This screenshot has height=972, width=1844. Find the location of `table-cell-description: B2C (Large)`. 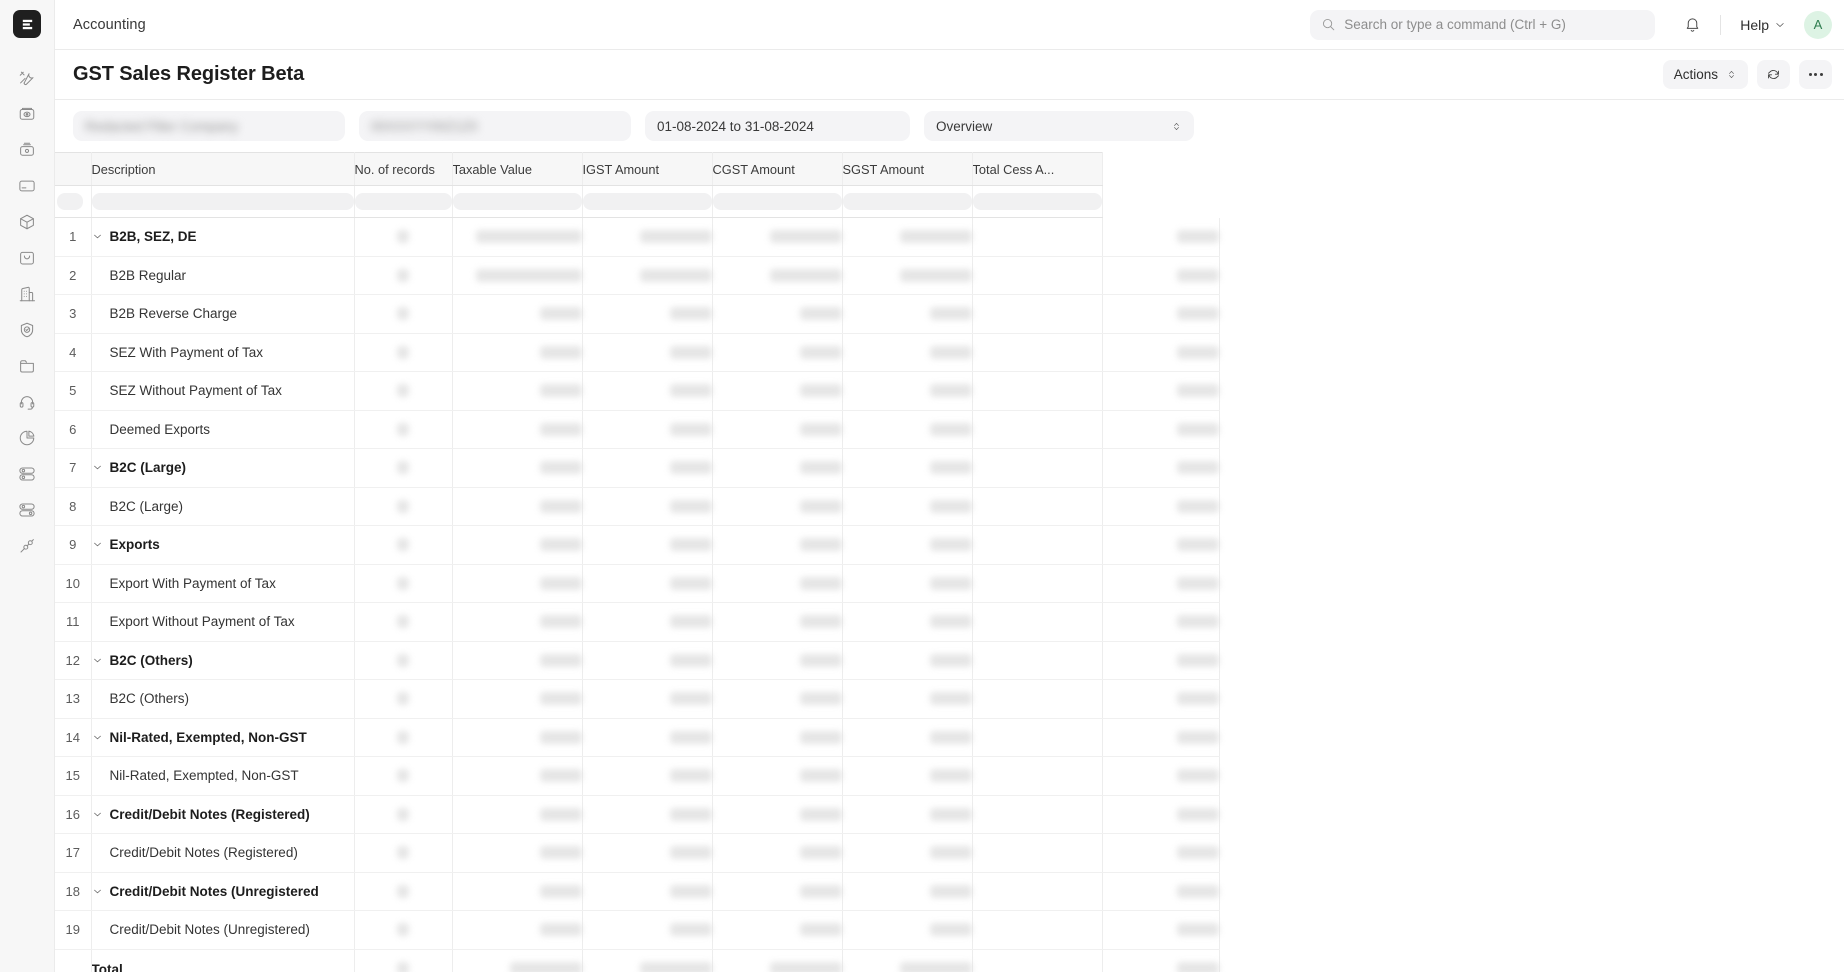

table-cell-description: B2C (Large) is located at coordinates (223, 506).